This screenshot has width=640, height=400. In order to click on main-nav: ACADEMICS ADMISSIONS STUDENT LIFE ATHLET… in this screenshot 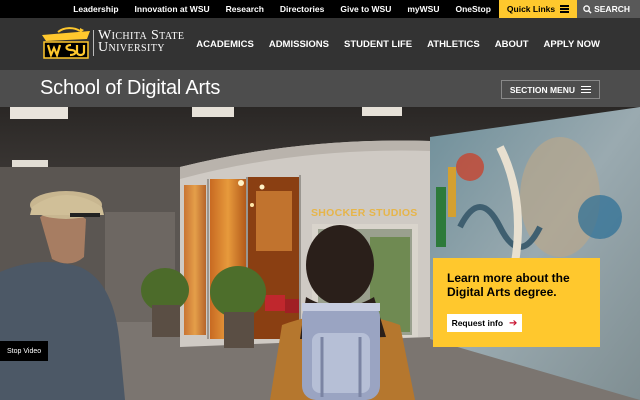, I will do `click(390, 44)`.